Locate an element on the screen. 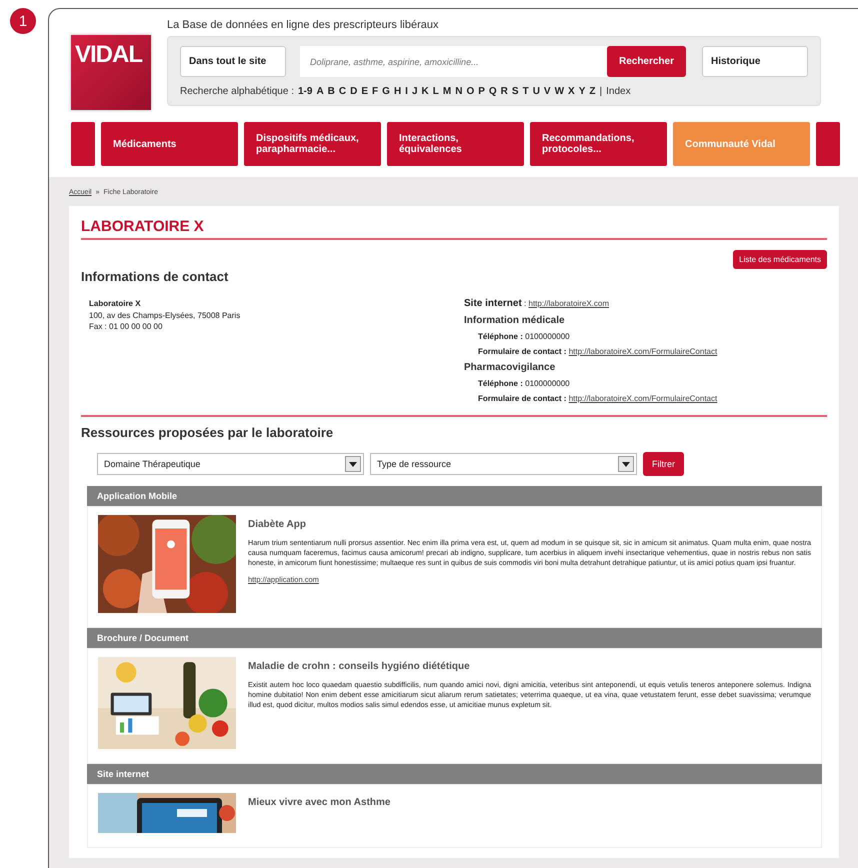 This screenshot has width=858, height=868. step-number-badge: 1 is located at coordinates (23, 21).